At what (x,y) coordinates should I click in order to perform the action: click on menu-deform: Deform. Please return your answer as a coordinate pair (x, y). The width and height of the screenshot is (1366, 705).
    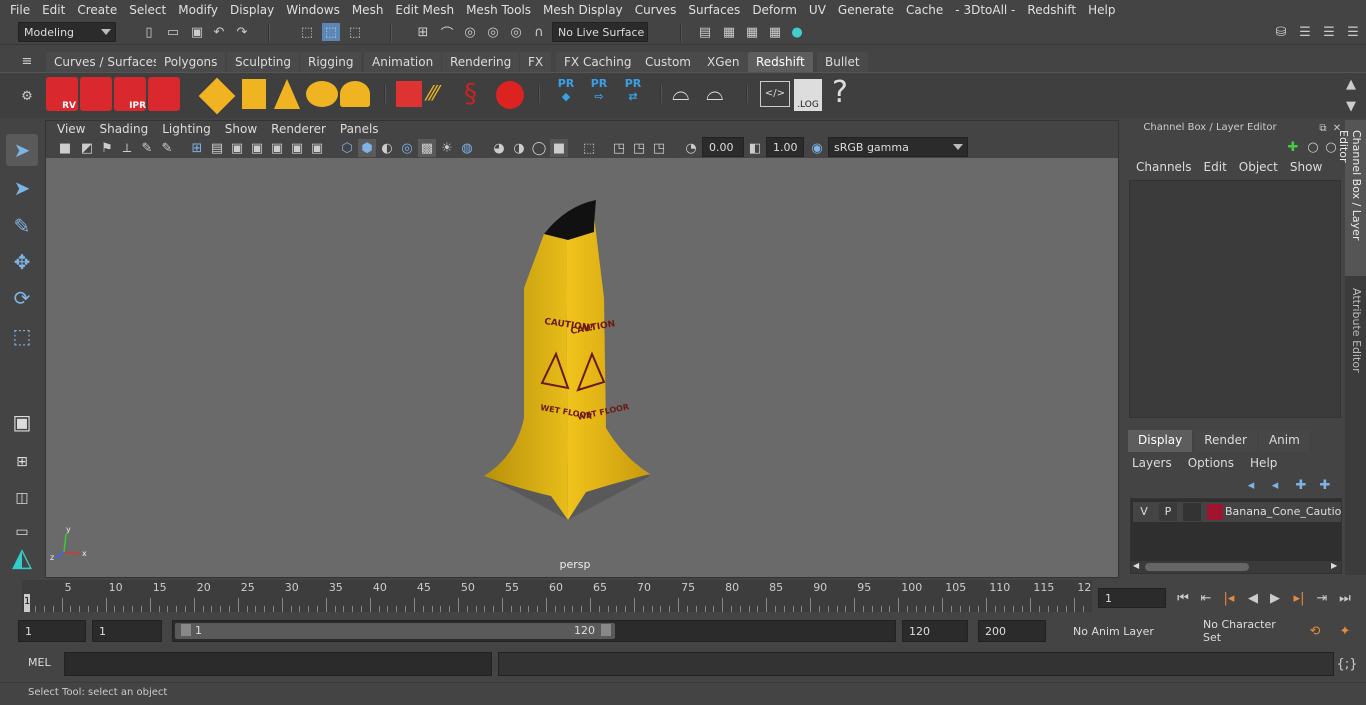
    Looking at the image, I should click on (774, 10).